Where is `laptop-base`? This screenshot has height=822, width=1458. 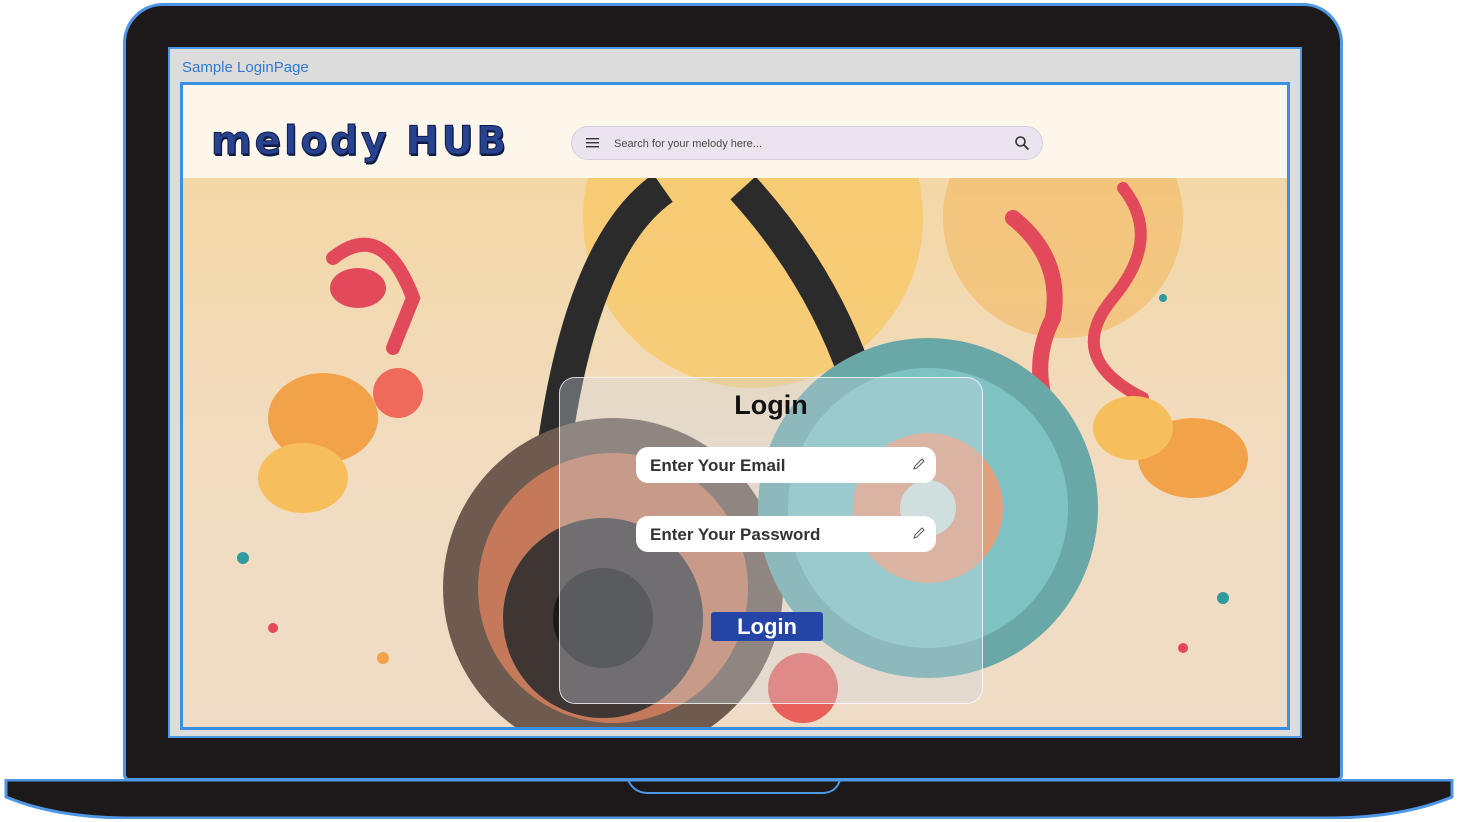 laptop-base is located at coordinates (729, 799).